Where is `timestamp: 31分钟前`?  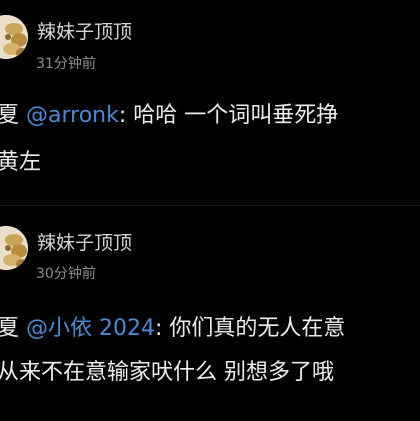 timestamp: 31分钟前 is located at coordinates (66, 64).